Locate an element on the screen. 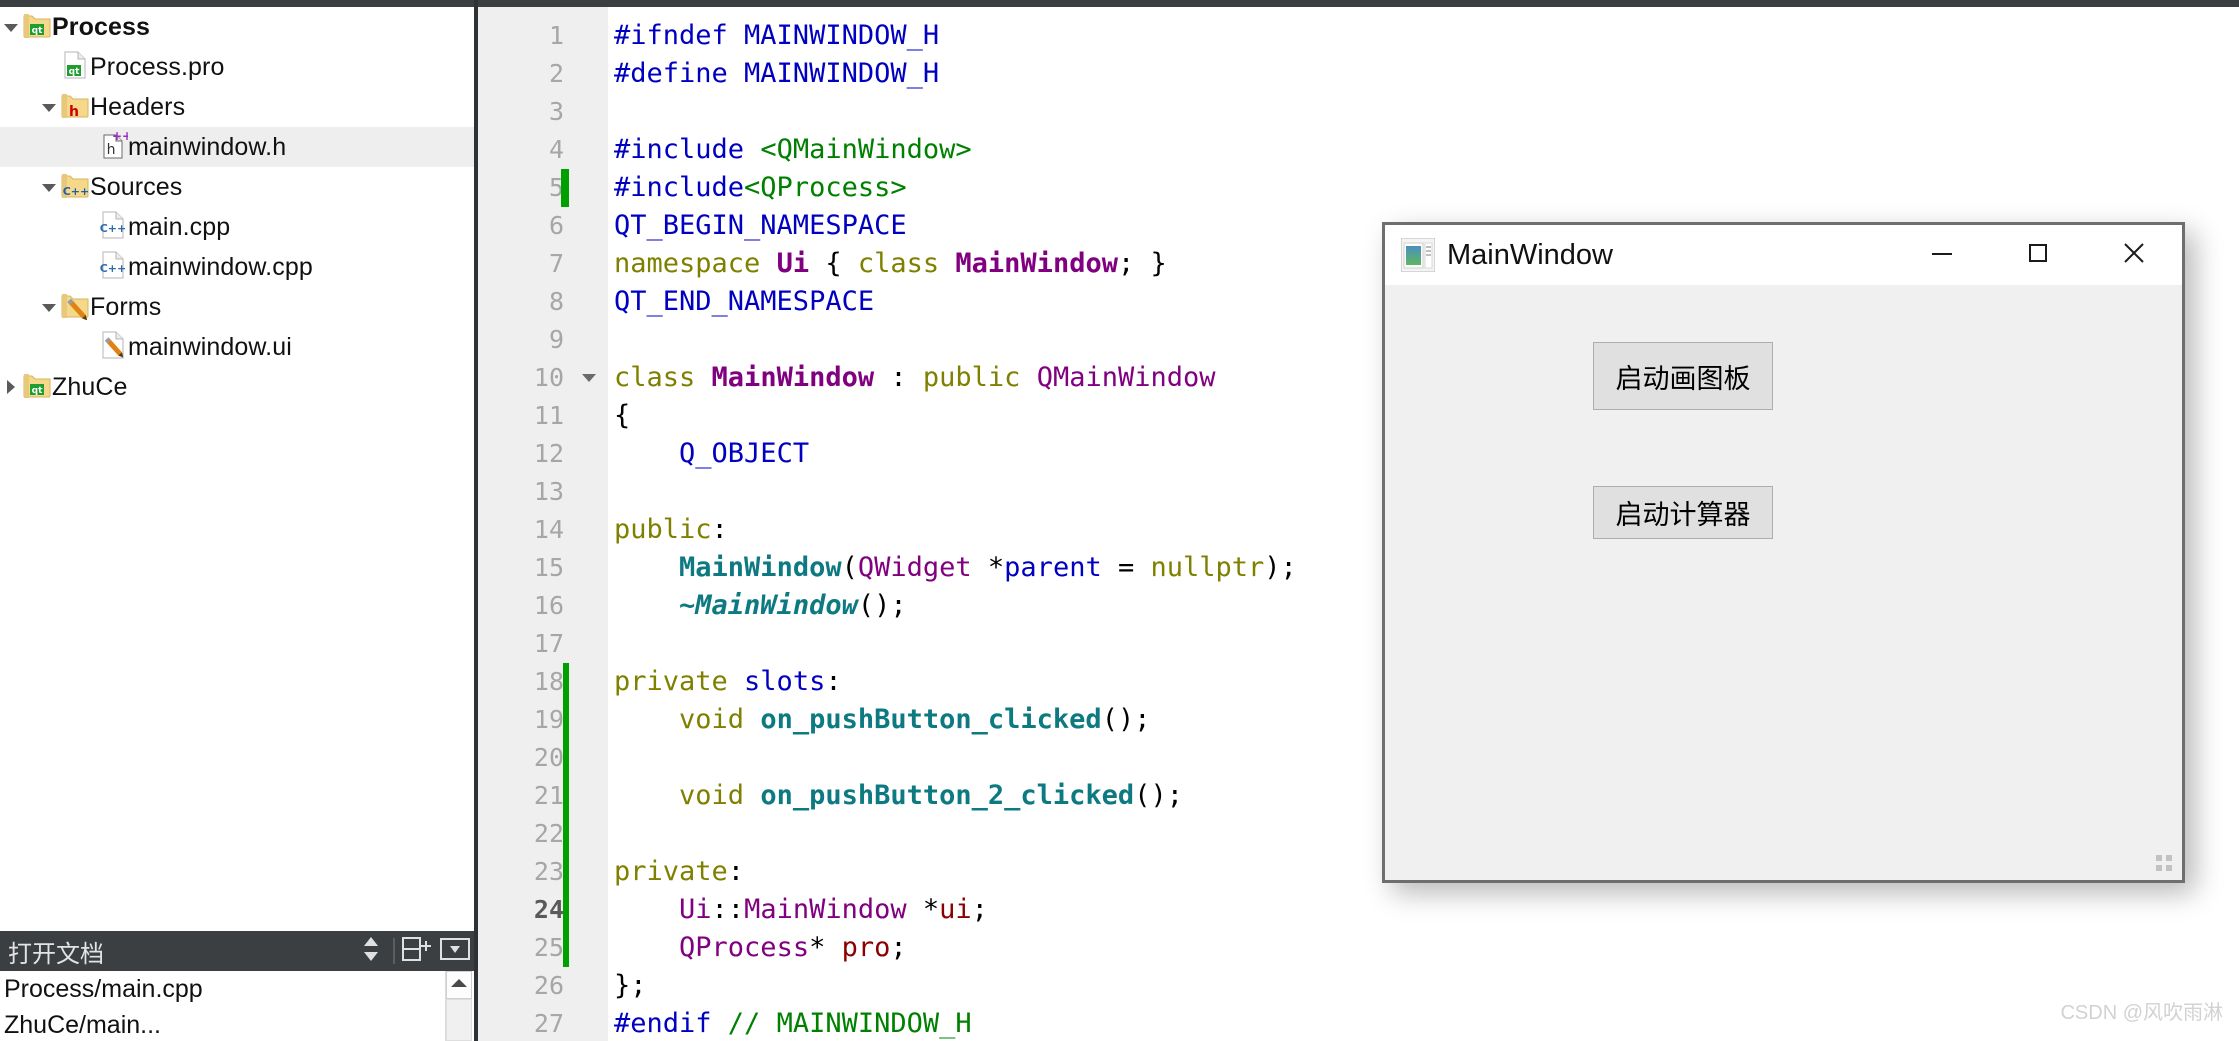  code-line: public: is located at coordinates (671, 530).